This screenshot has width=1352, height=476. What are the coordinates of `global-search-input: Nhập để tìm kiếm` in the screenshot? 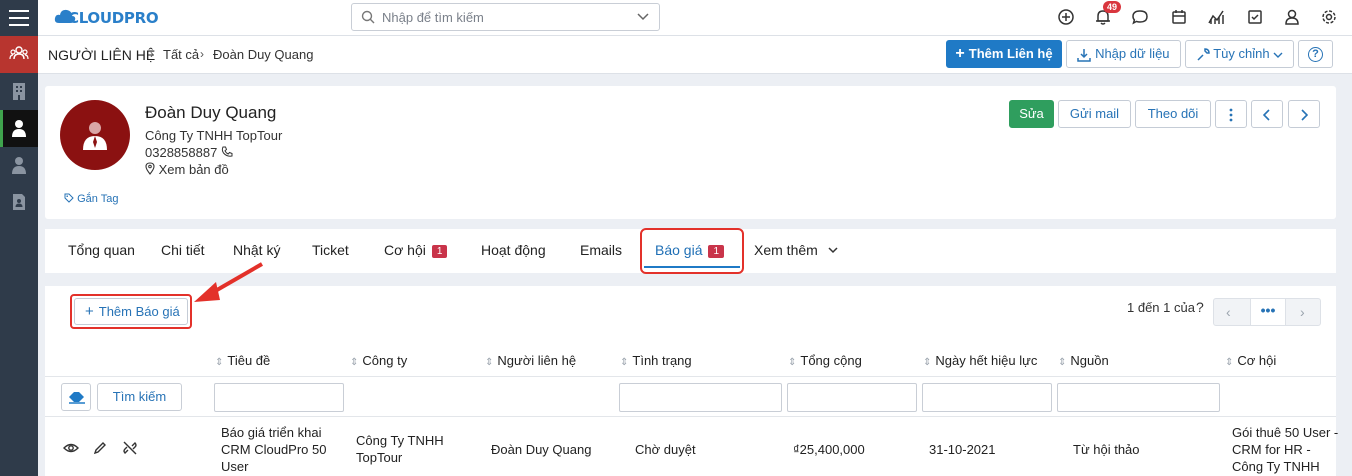 It's located at (505, 17).